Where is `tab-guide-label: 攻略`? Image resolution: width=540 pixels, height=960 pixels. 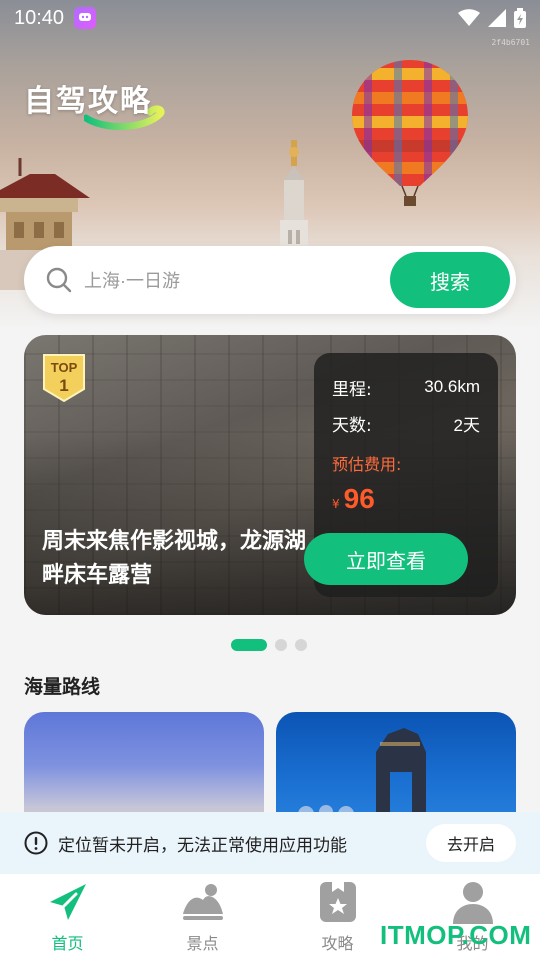 tab-guide-label: 攻略 is located at coordinates (337, 943).